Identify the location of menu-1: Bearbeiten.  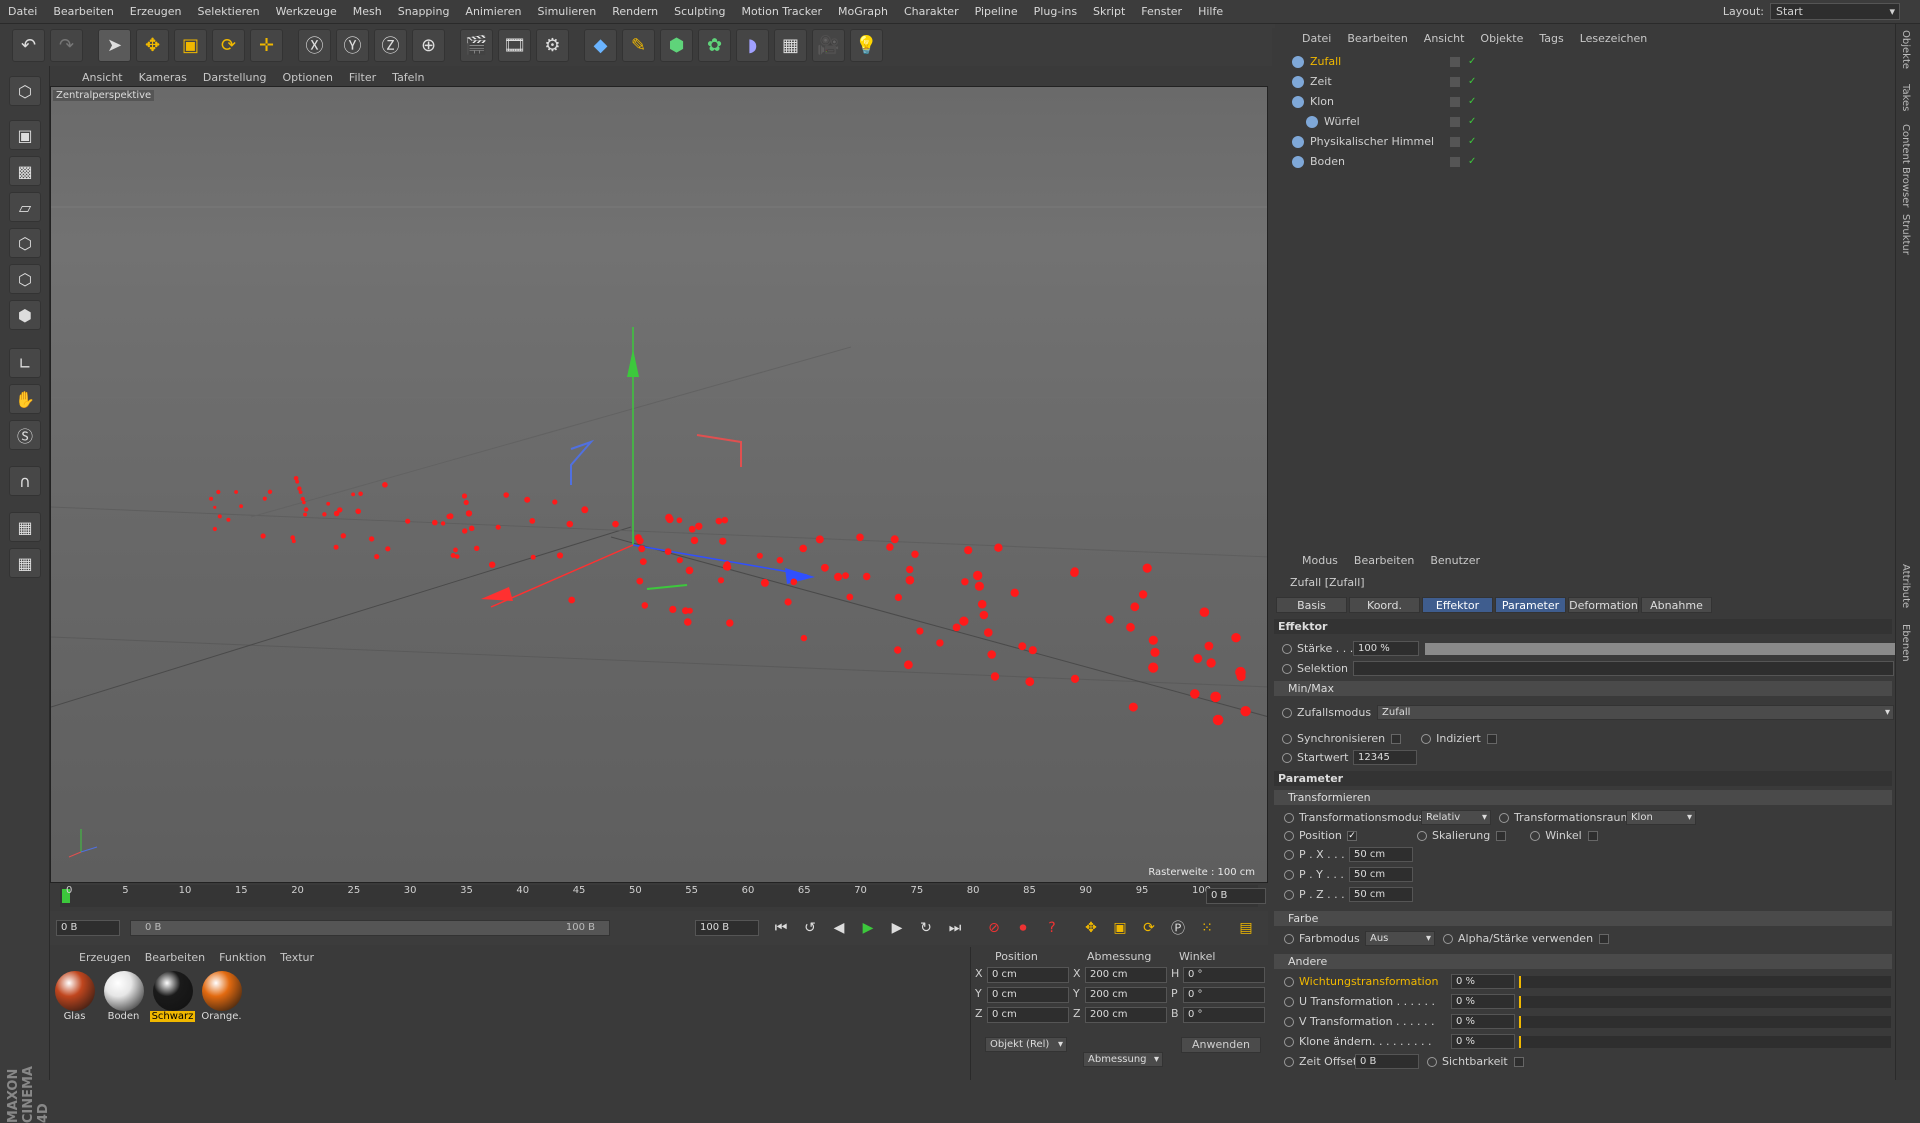
(83, 11).